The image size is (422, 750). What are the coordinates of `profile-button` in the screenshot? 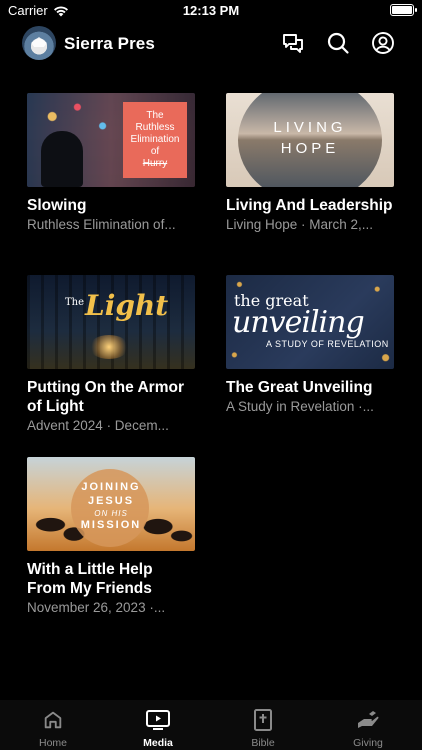 It's located at (383, 43).